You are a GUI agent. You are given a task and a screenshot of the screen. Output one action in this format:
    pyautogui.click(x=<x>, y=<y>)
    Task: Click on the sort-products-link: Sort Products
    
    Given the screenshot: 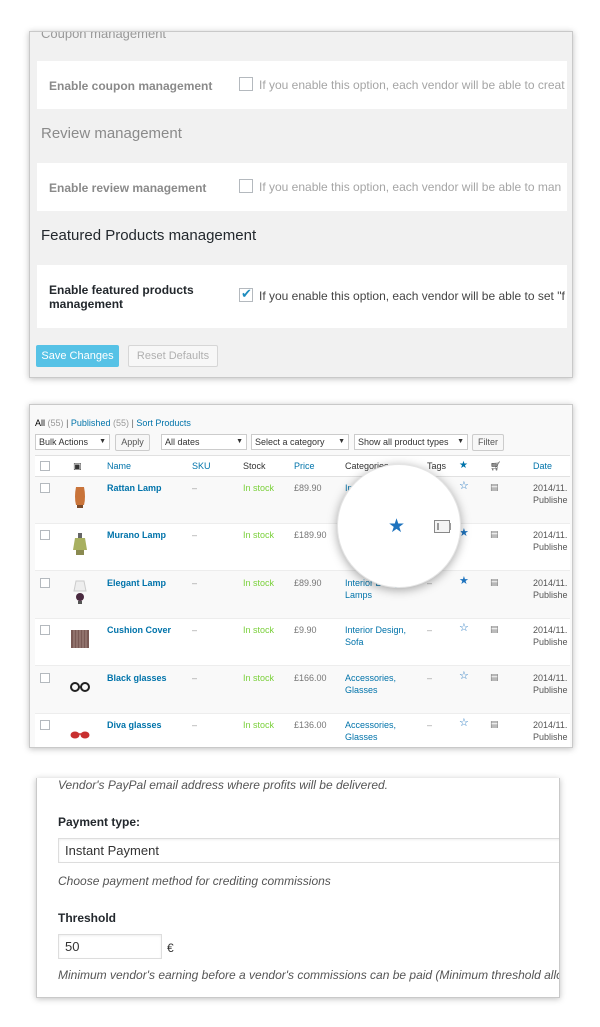 What is the action you would take?
    pyautogui.click(x=163, y=423)
    